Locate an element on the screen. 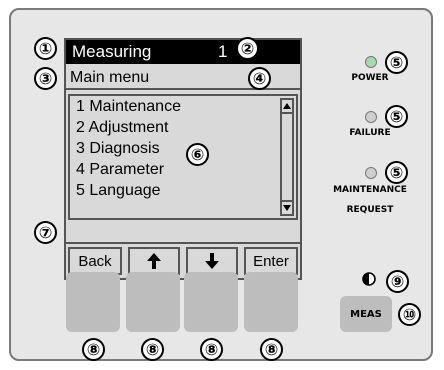 The width and height of the screenshot is (444, 370). down-key is located at coordinates (211, 302).